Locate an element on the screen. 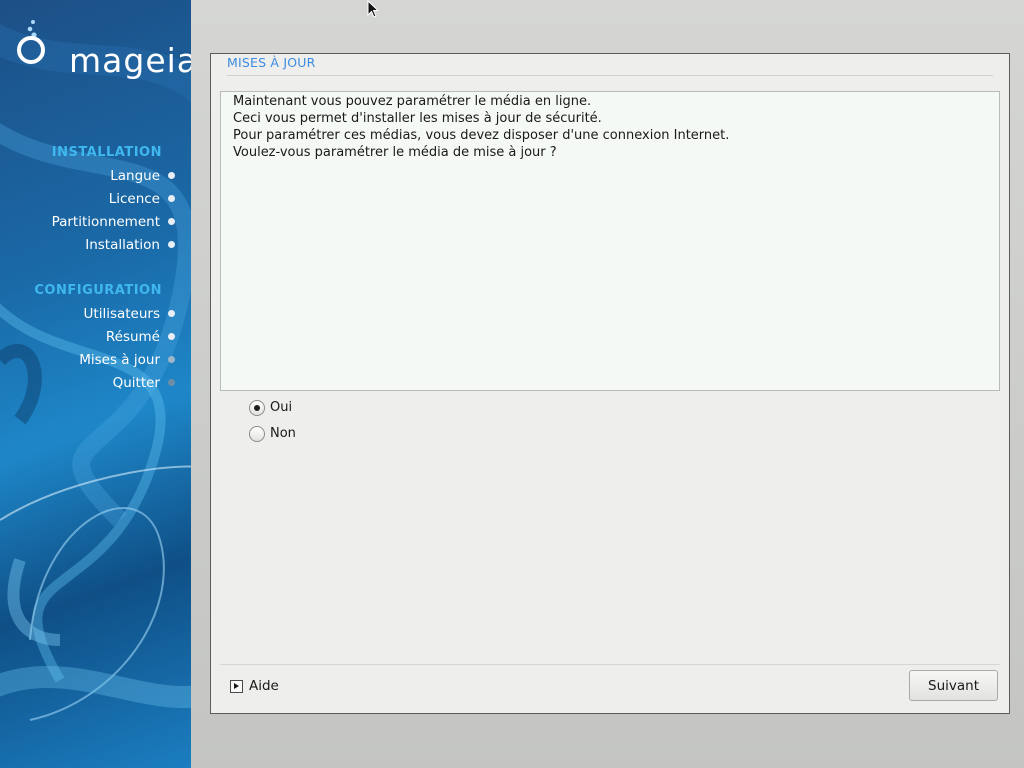 The width and height of the screenshot is (1024, 768). radio-non: Non is located at coordinates (272, 434).